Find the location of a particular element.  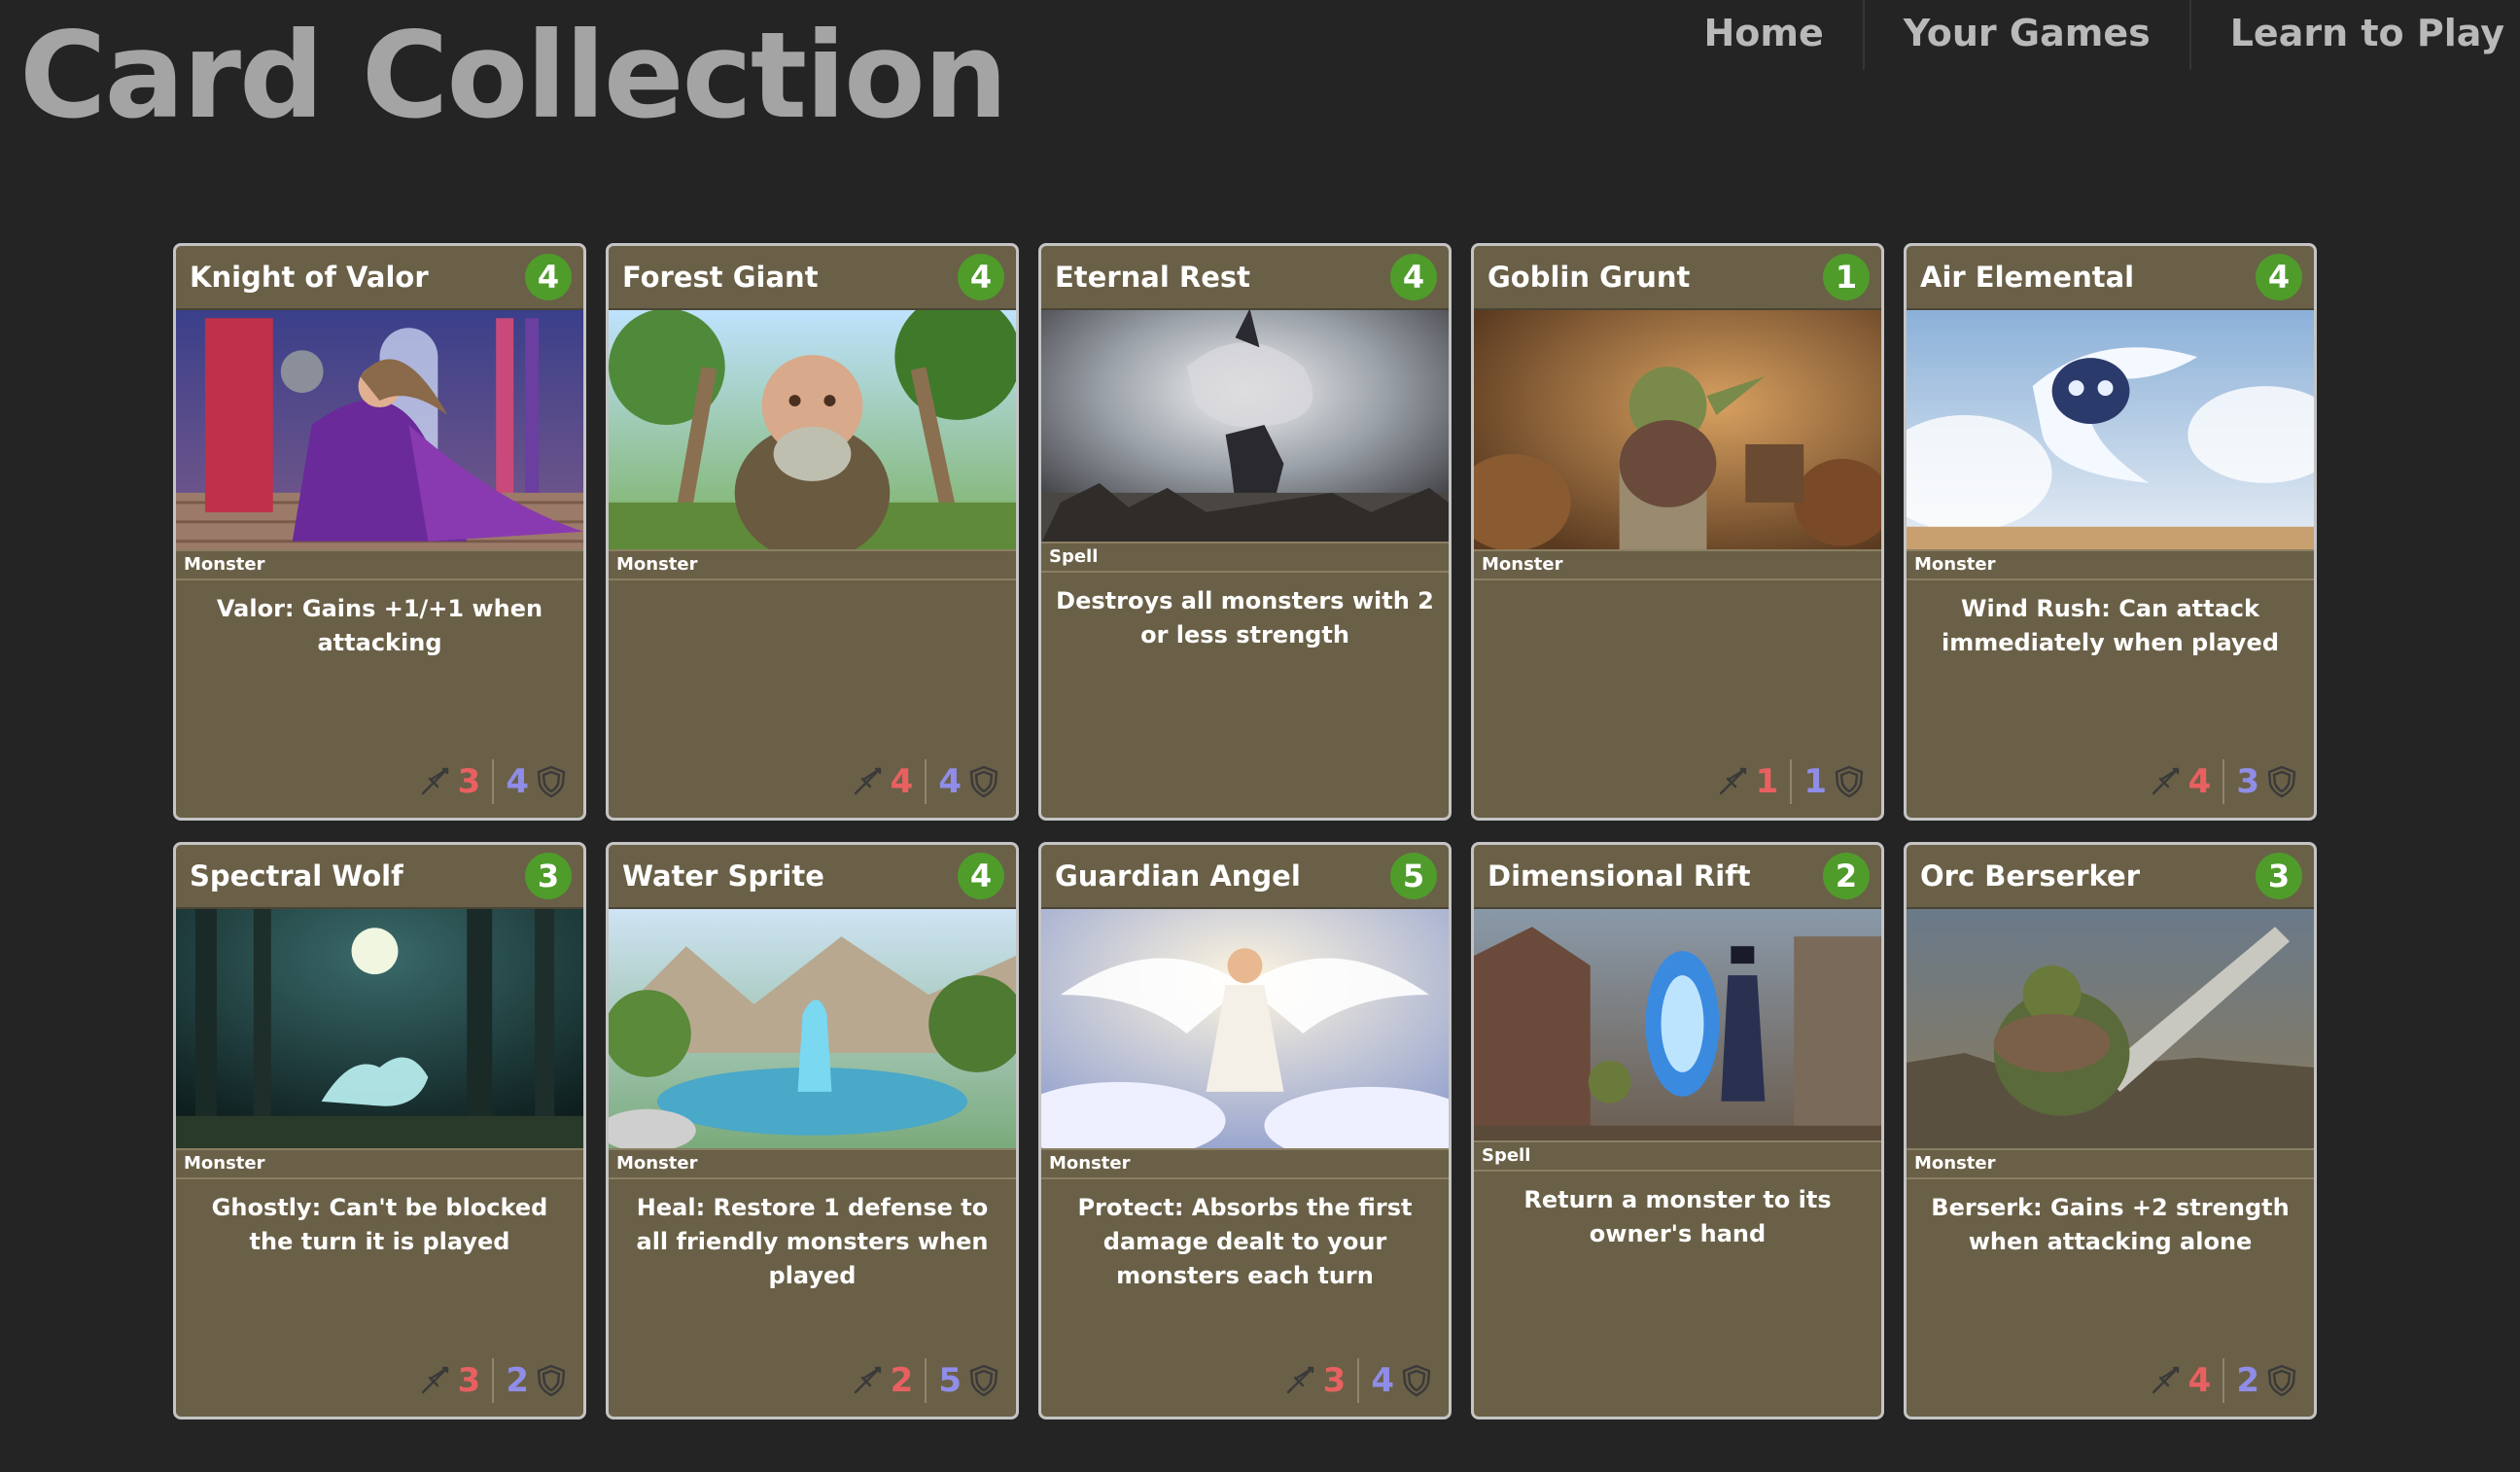

card-name: Orc Berserker is located at coordinates (2030, 876).